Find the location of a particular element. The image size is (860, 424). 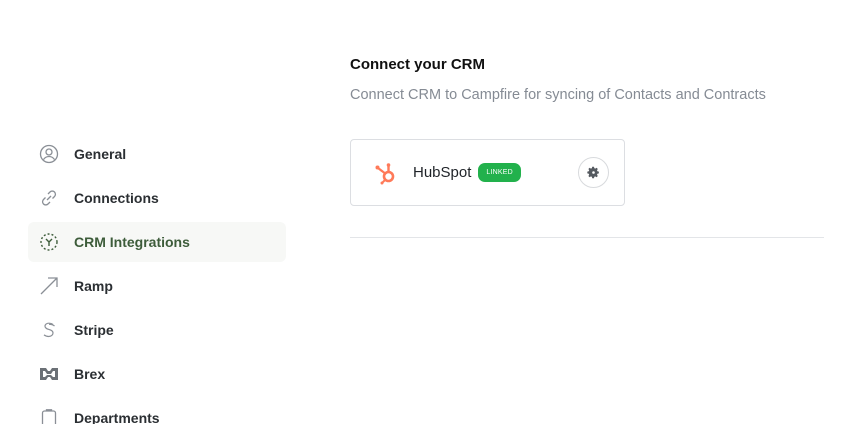

sidebar-item-label: CRM Integrations is located at coordinates (132, 242).